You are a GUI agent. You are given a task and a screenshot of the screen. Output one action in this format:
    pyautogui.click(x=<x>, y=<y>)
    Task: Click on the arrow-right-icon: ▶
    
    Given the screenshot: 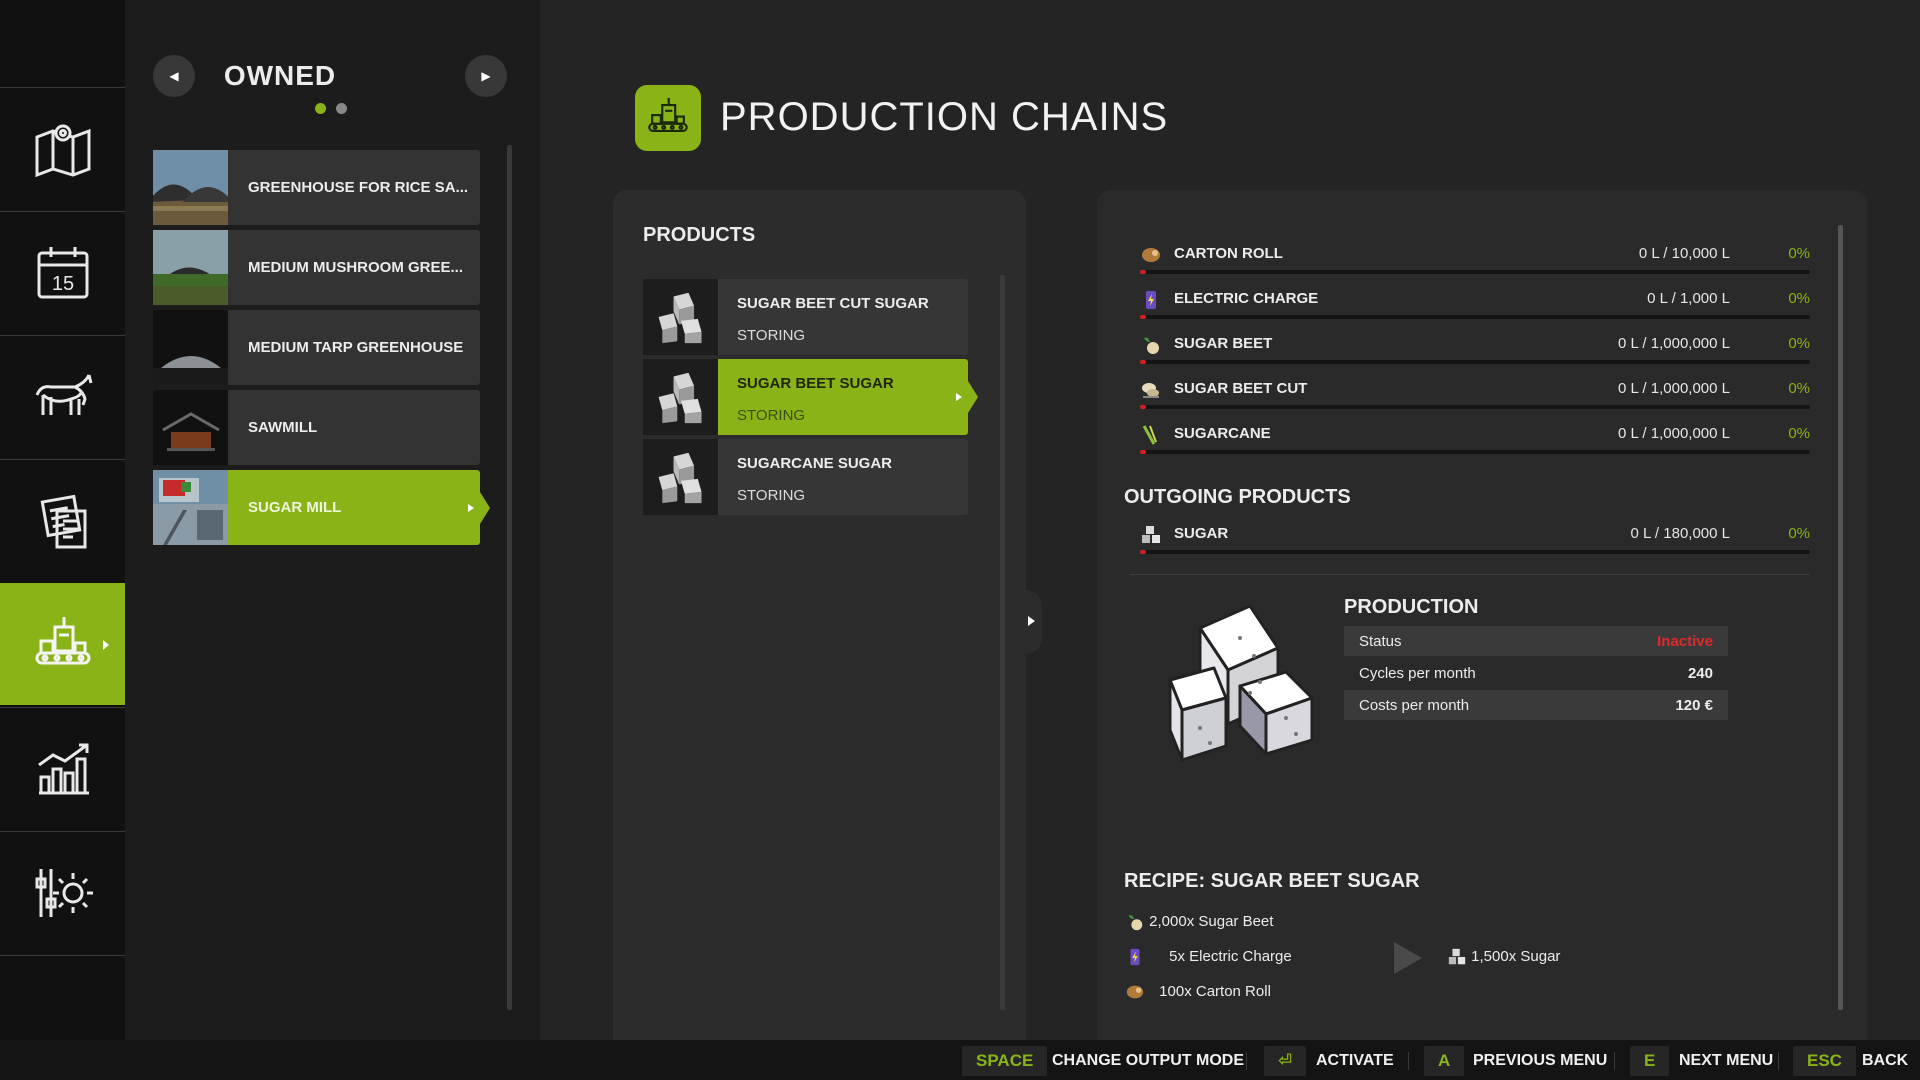 What is the action you would take?
    pyautogui.click(x=486, y=76)
    